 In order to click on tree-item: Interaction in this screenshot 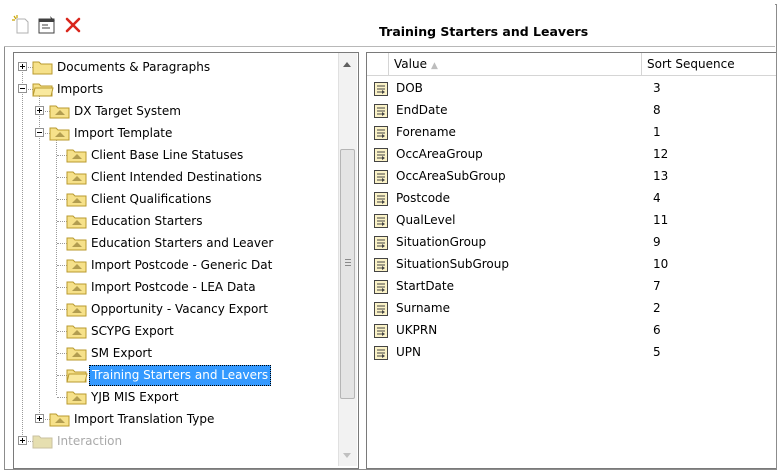, I will do `click(175, 441)`.